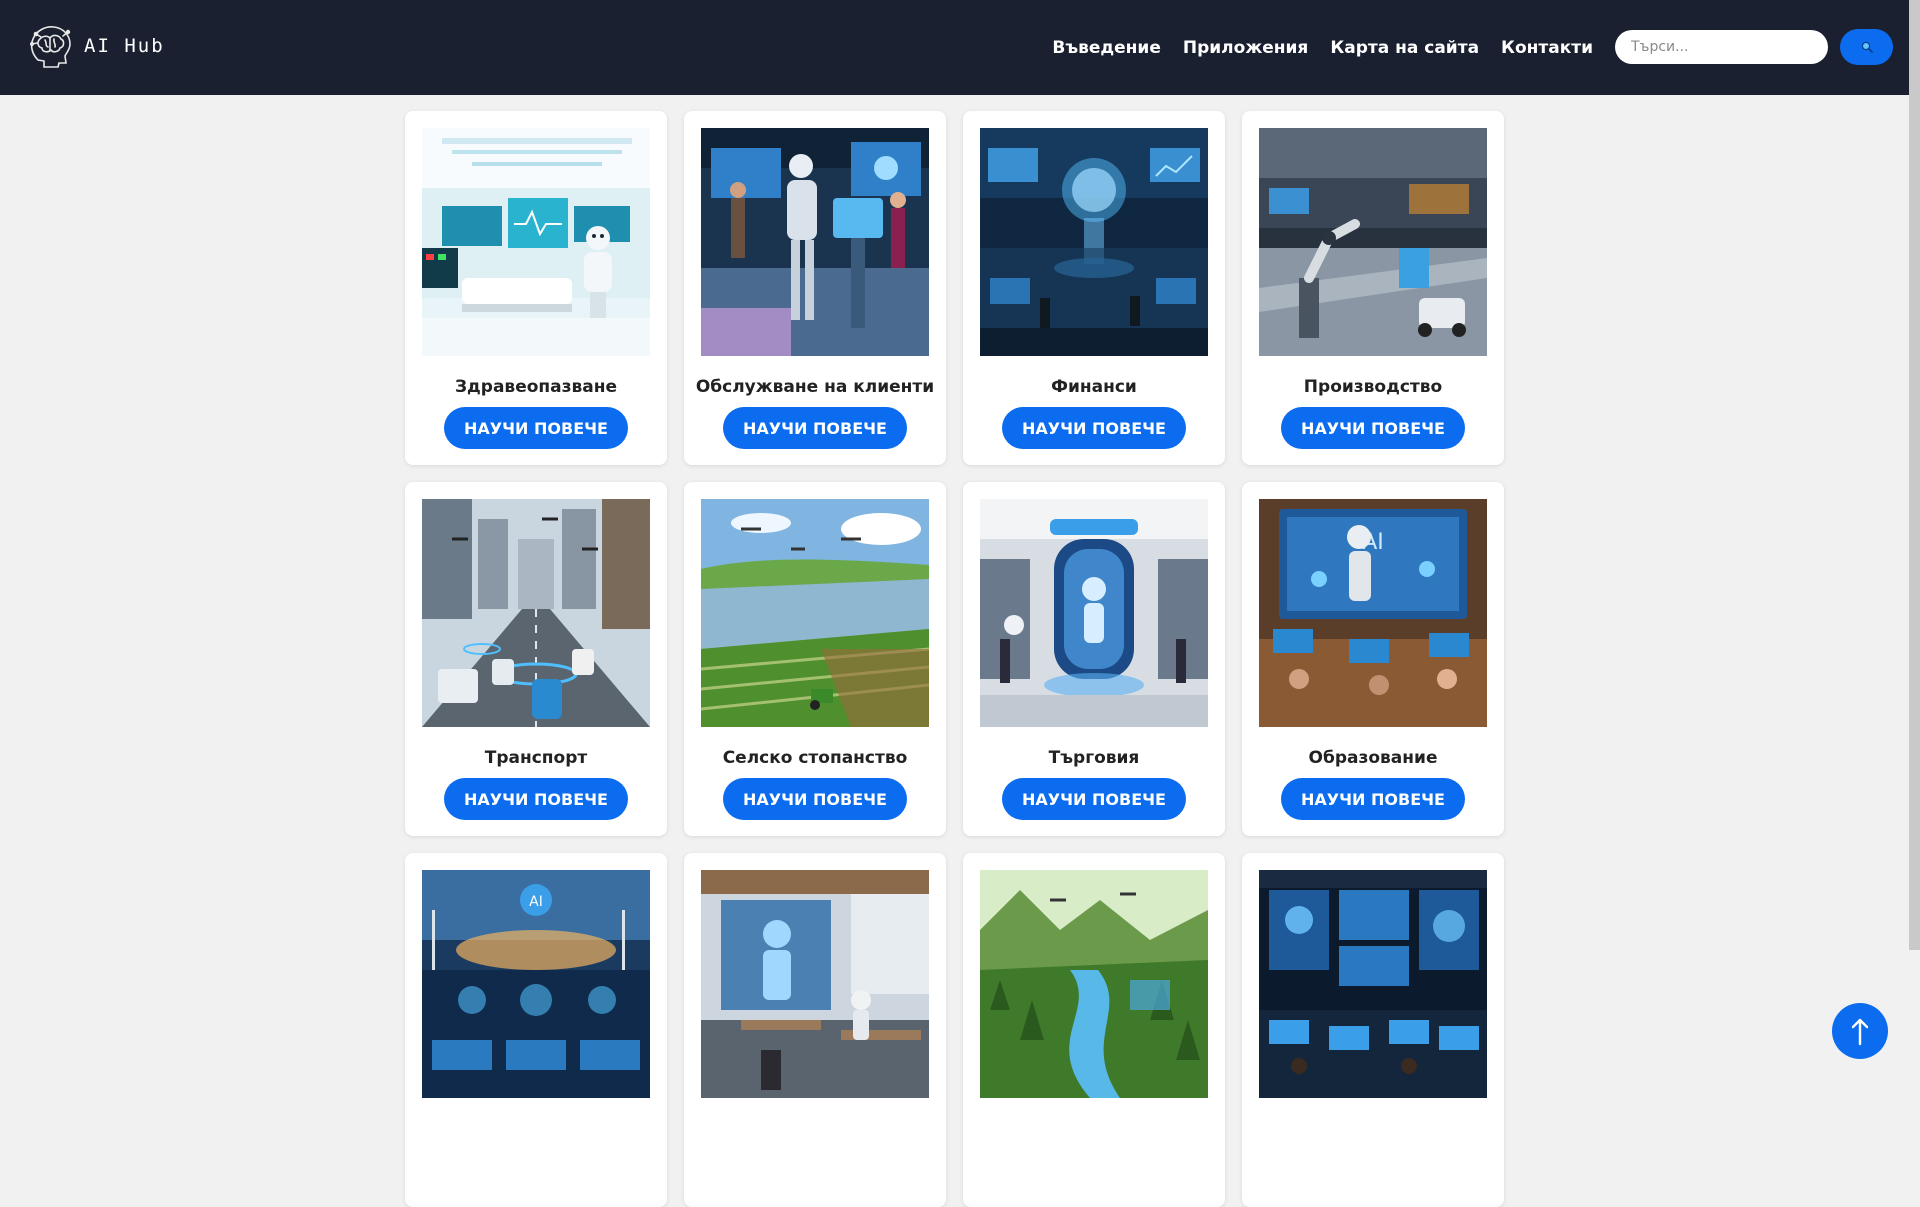 The height and width of the screenshot is (1207, 1920). What do you see at coordinates (50, 47) in the screenshot?
I see `brain-head-icon` at bounding box center [50, 47].